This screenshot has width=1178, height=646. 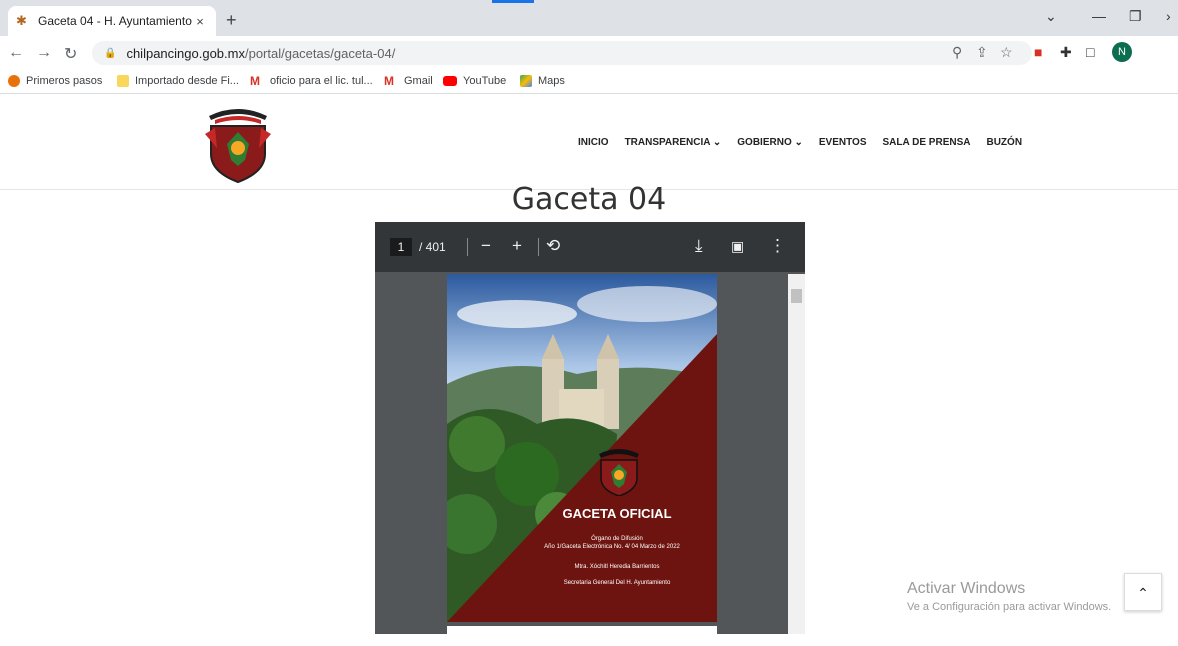 I want to click on lock-icon: 🔒, so click(x=110, y=53).